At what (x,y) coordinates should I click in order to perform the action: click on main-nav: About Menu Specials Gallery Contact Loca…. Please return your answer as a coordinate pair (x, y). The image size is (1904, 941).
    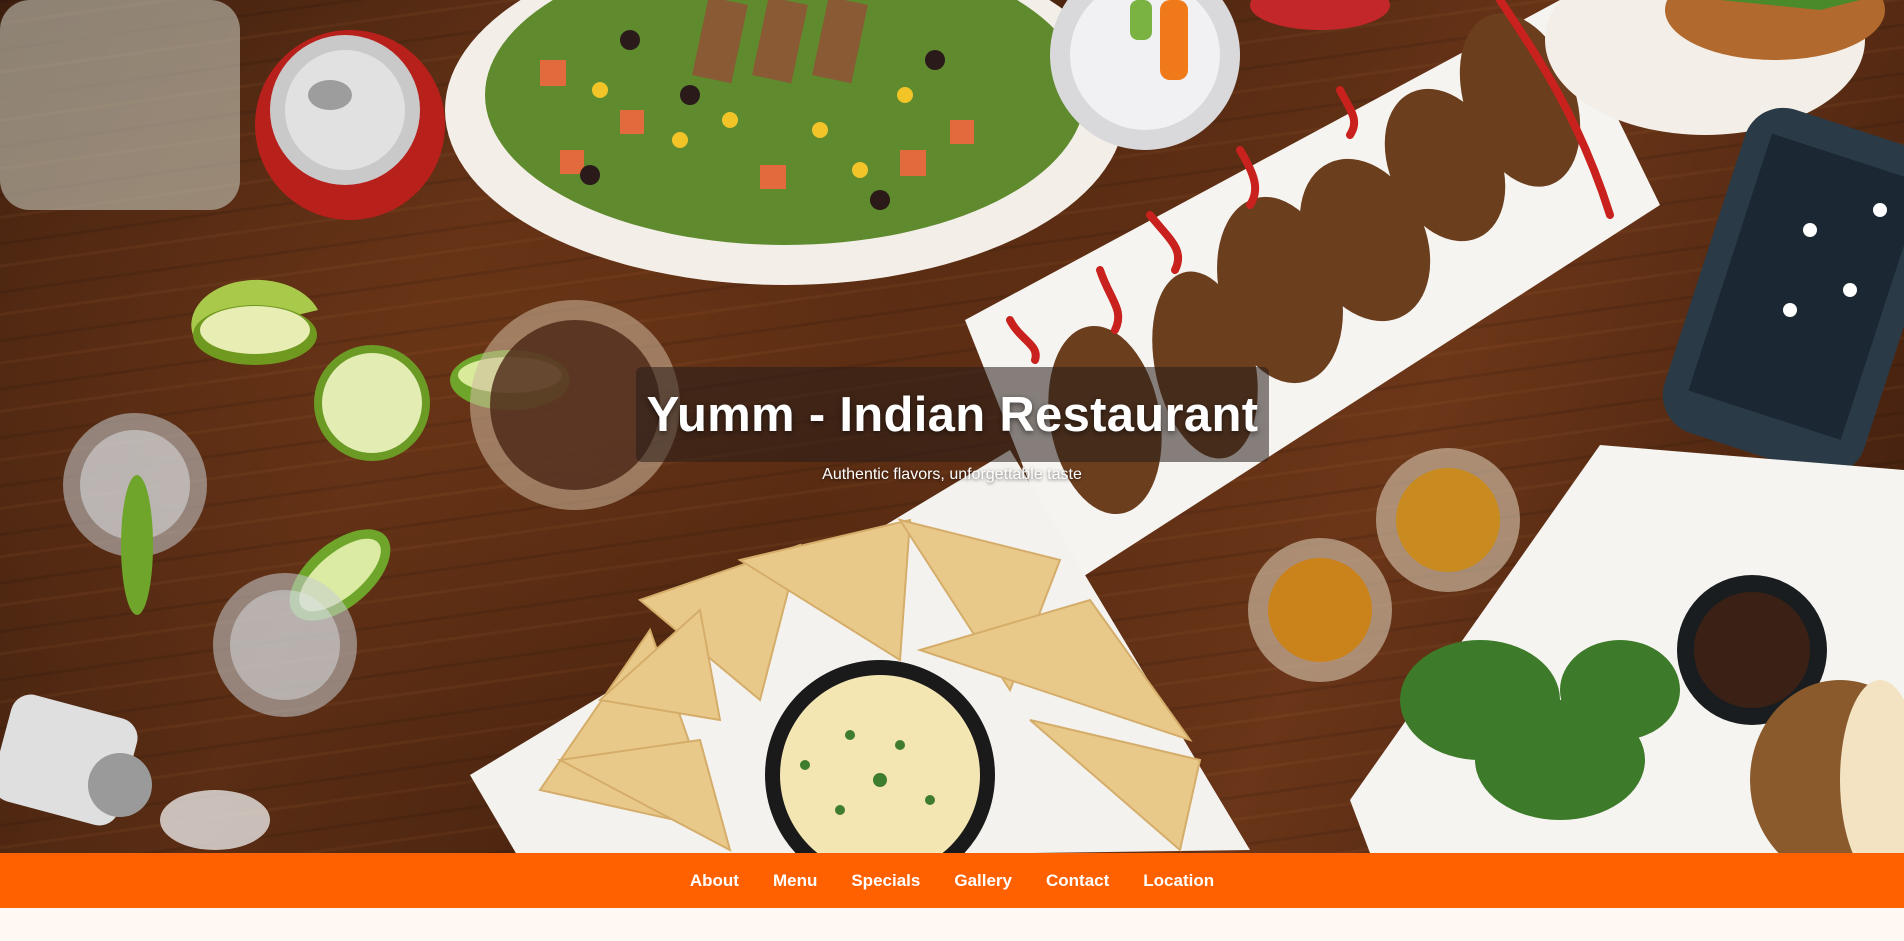
    Looking at the image, I should click on (952, 880).